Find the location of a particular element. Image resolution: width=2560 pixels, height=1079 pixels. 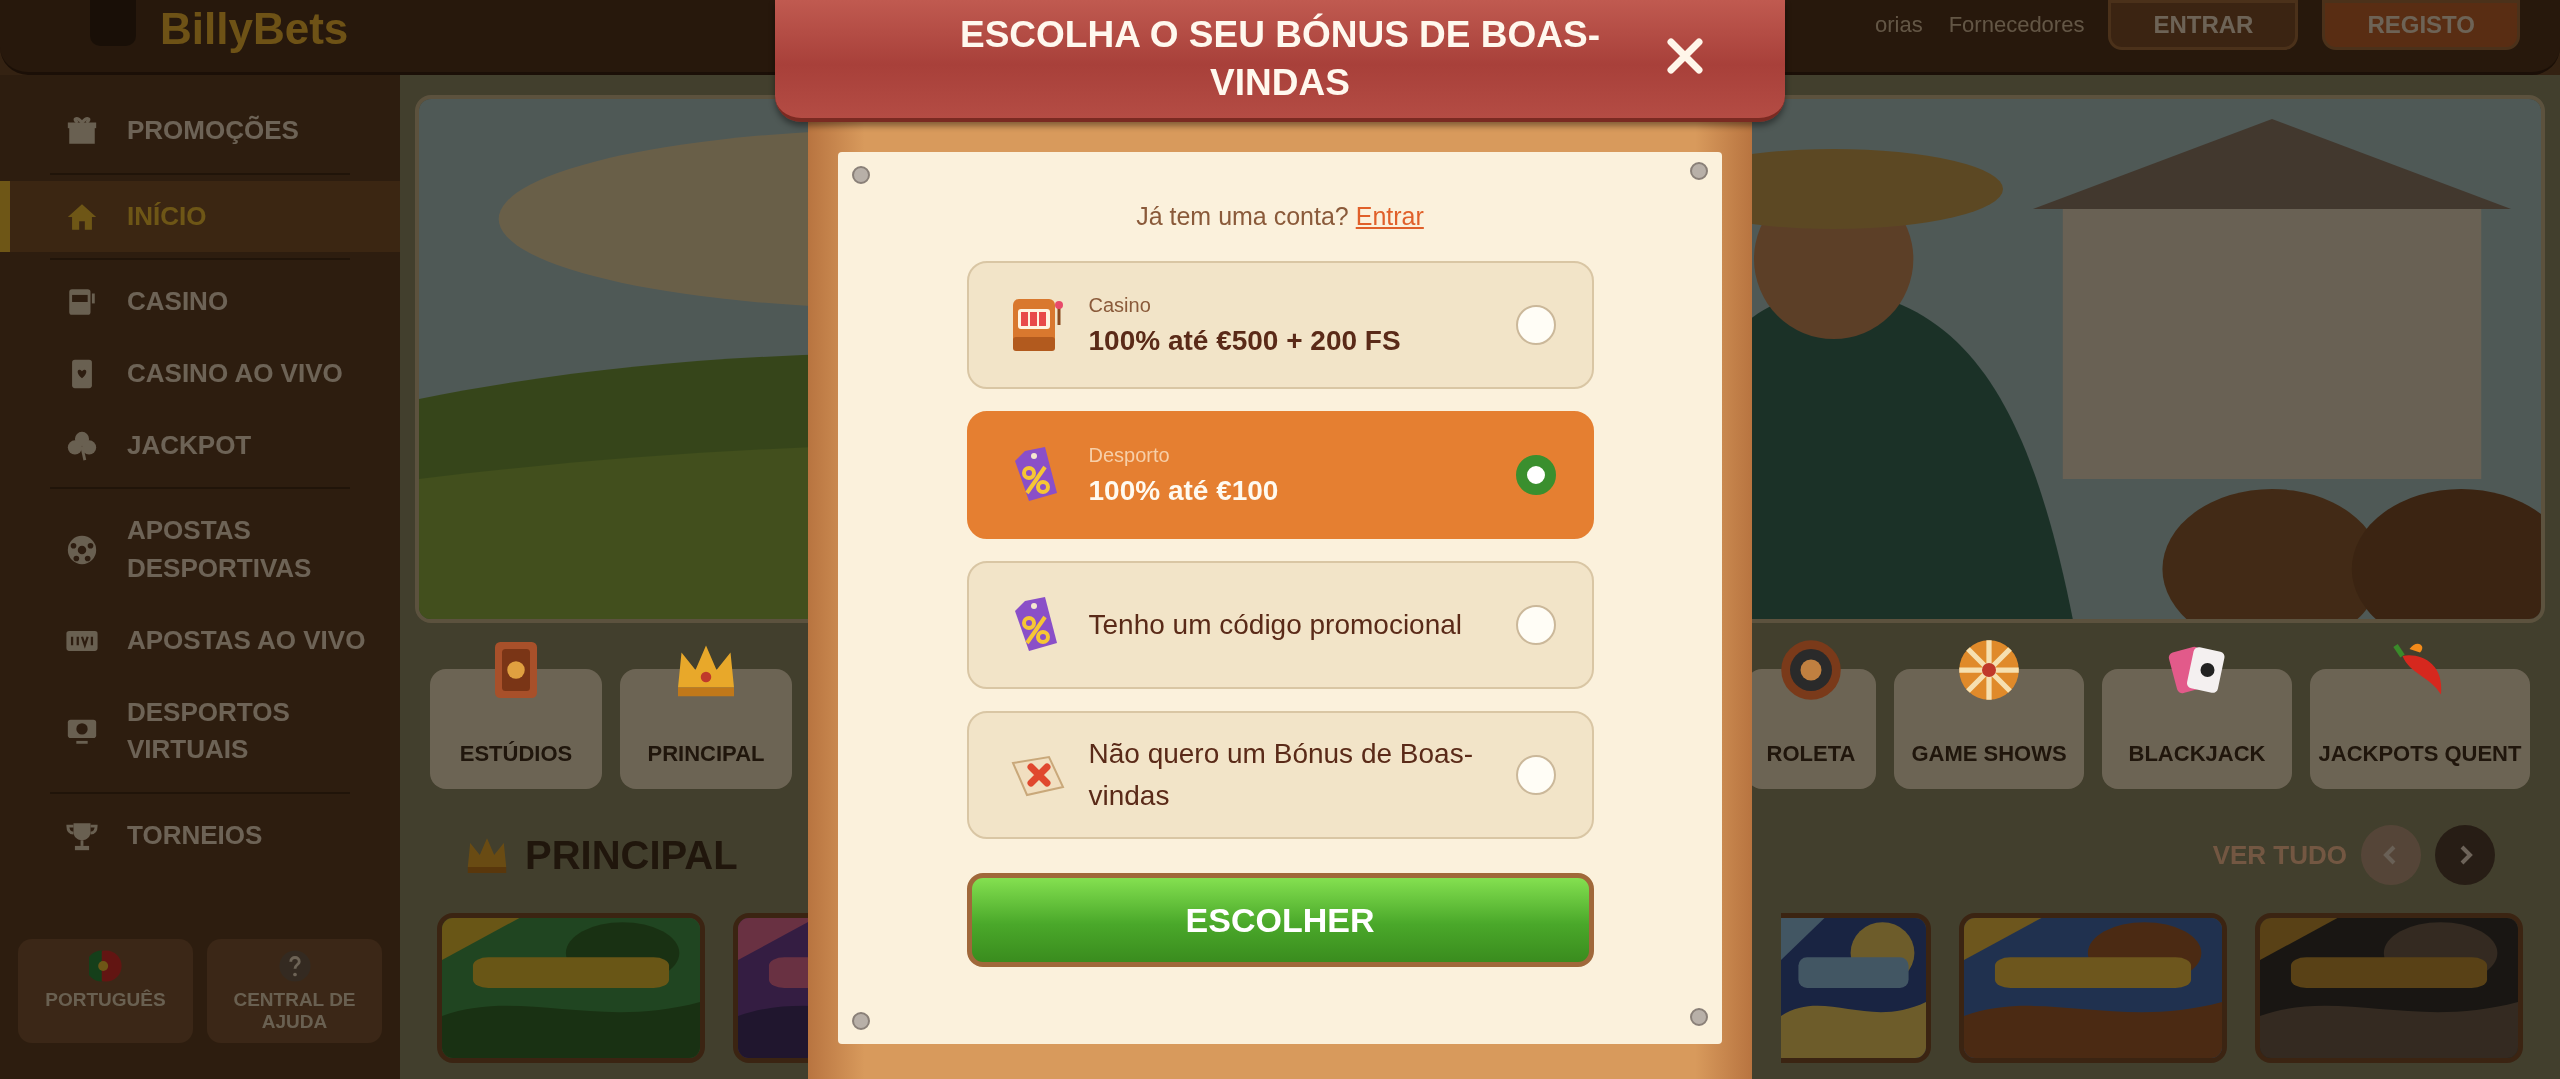

sidebar-item: APOSTAS DESPORTIVAS is located at coordinates (200, 550).